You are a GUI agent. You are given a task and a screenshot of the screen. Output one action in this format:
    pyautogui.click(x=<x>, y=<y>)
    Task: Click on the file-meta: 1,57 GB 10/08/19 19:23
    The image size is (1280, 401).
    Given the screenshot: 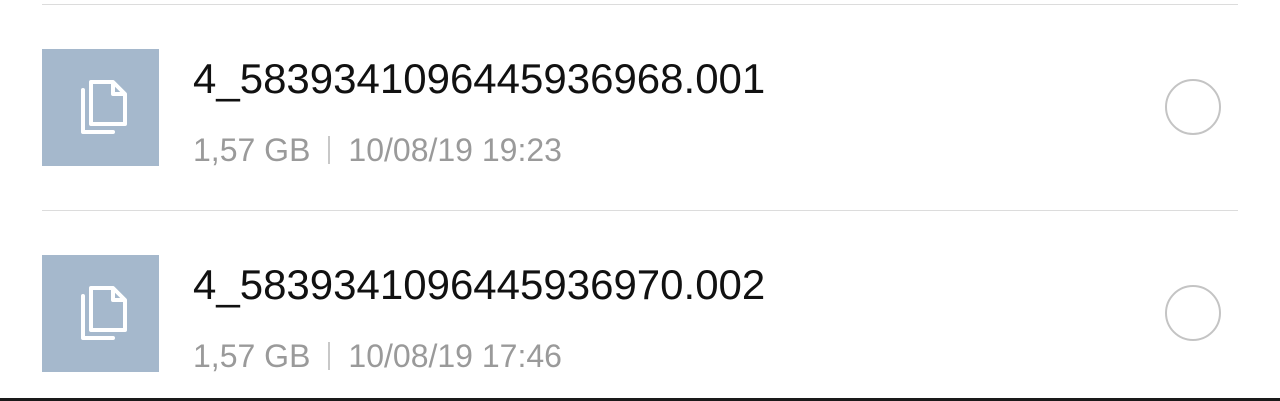 What is the action you would take?
    pyautogui.click(x=377, y=150)
    